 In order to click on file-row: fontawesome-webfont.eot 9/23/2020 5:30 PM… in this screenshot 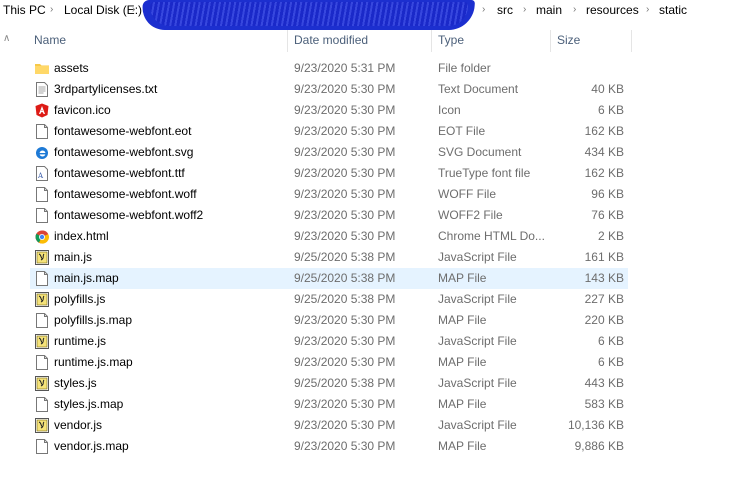, I will do `click(329, 131)`.